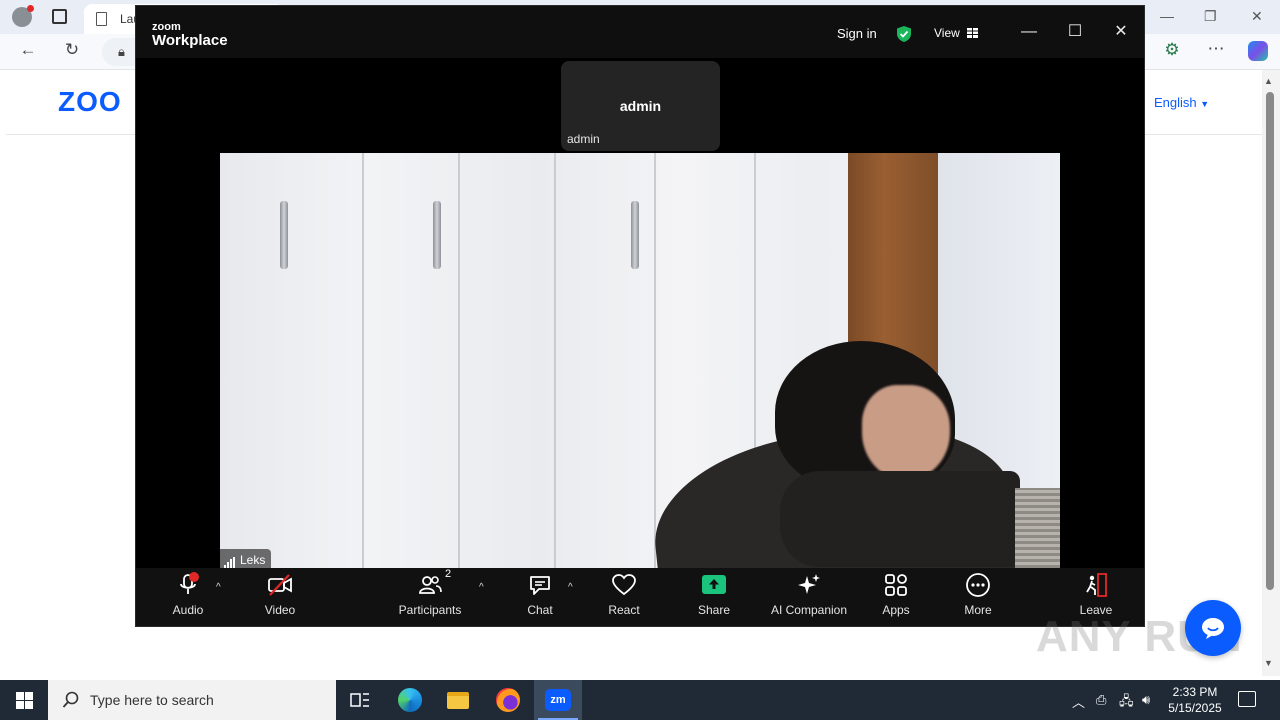 The image size is (1280, 720). I want to click on ai-companion-button: AI Companion, so click(809, 598).